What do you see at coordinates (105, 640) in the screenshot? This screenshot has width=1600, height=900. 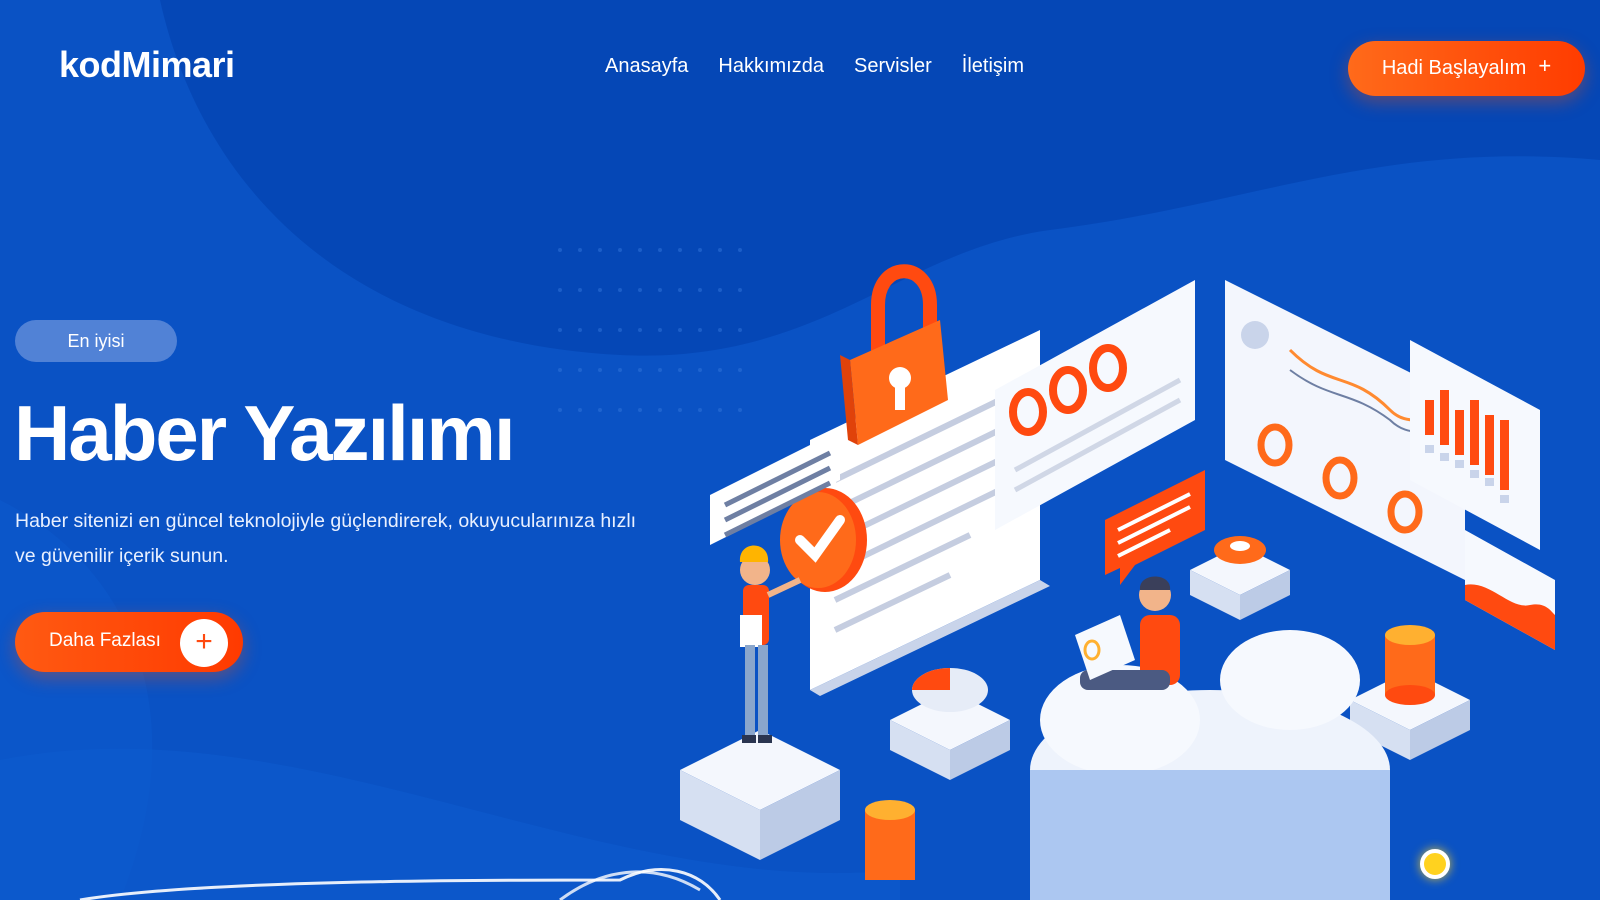 I see `more-button-label: Daha Fazlası` at bounding box center [105, 640].